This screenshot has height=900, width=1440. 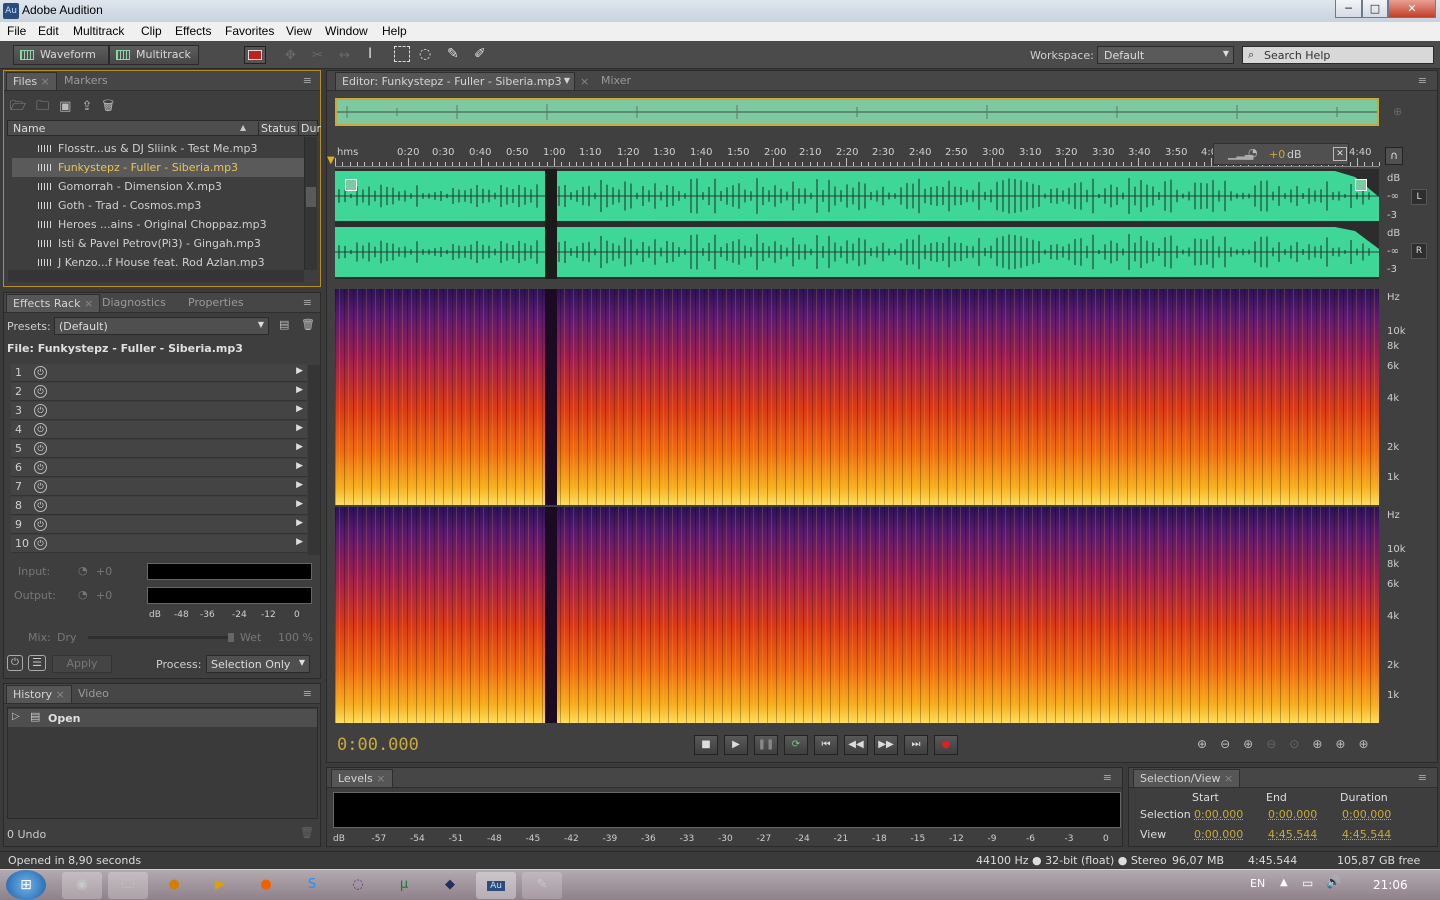 What do you see at coordinates (23, 106) in the screenshot?
I see `open-file-icon: 🗁` at bounding box center [23, 106].